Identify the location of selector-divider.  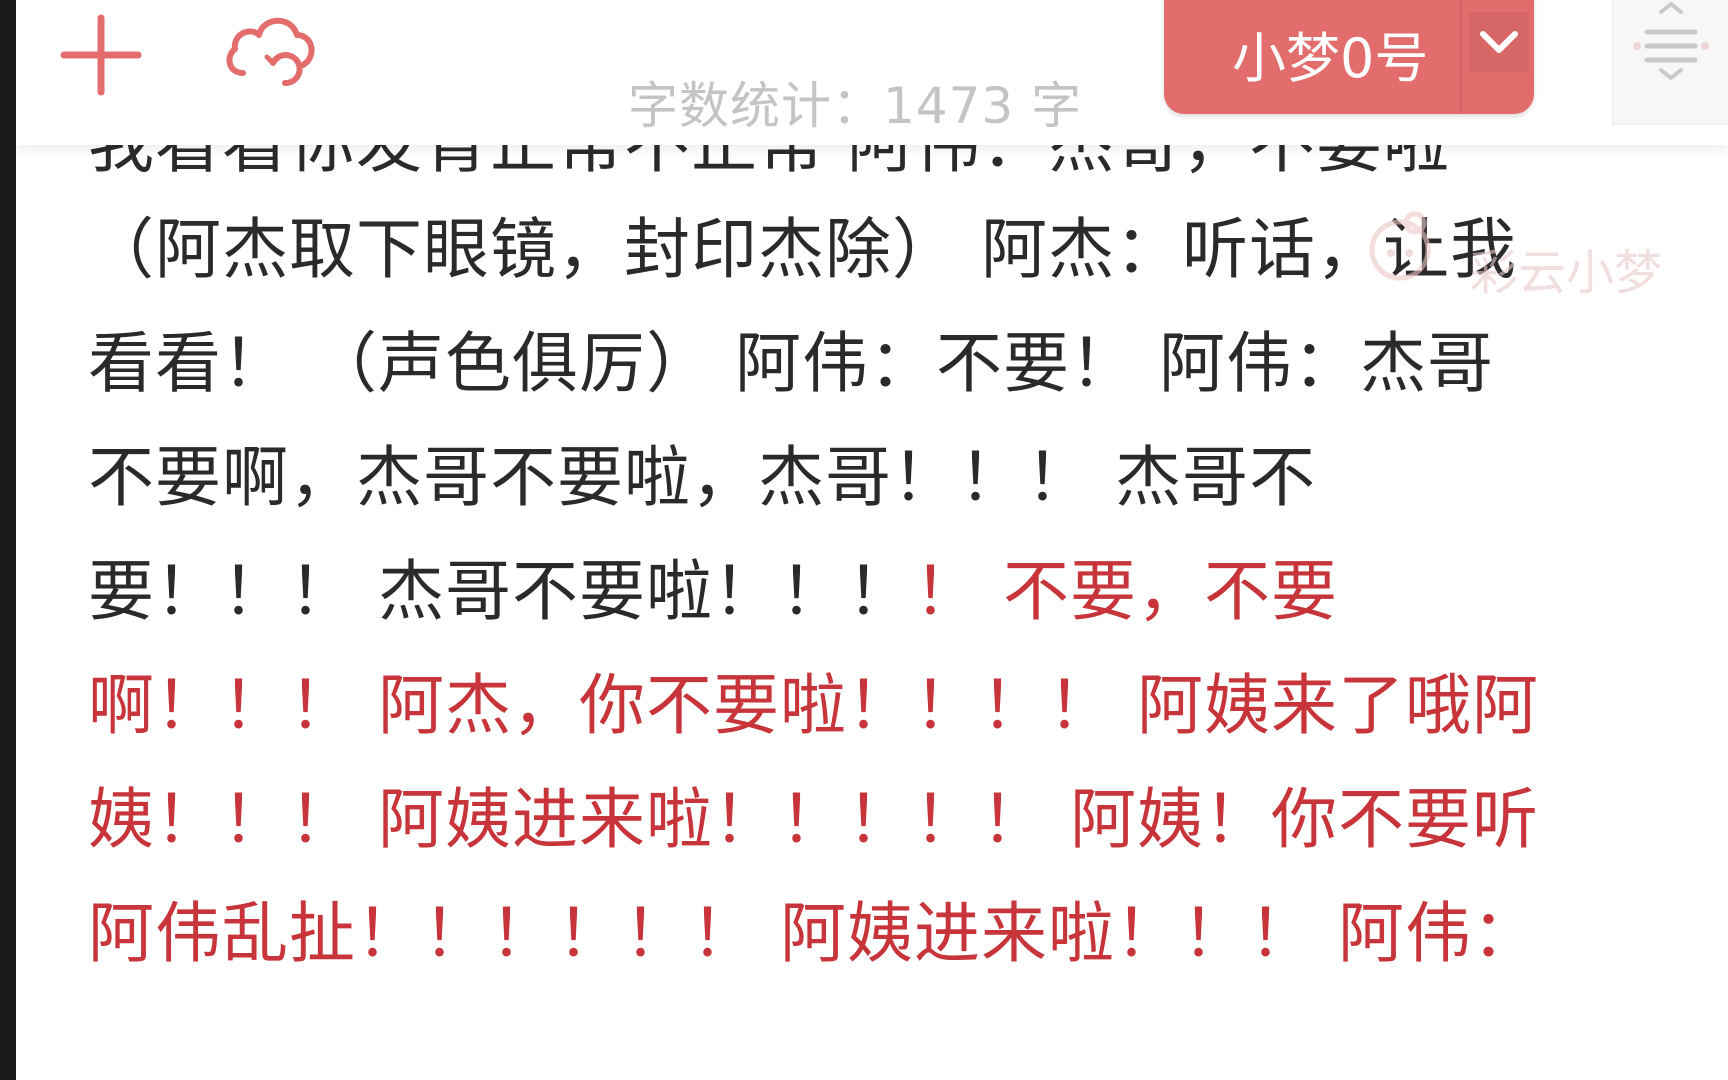
(1461, 57).